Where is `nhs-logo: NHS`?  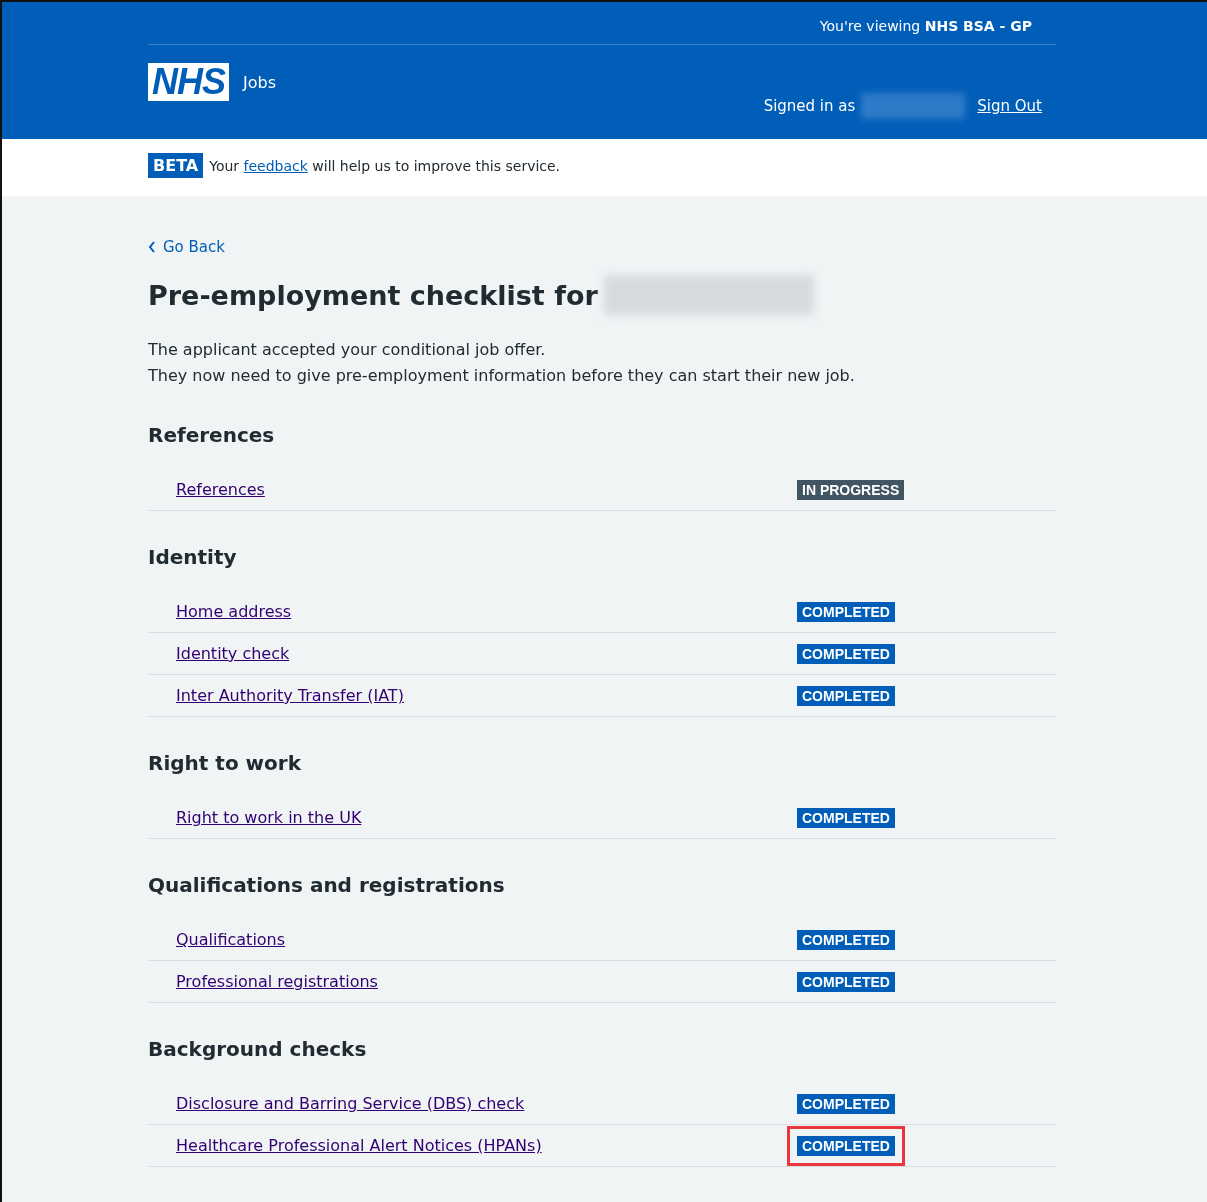
nhs-logo: NHS is located at coordinates (188, 82).